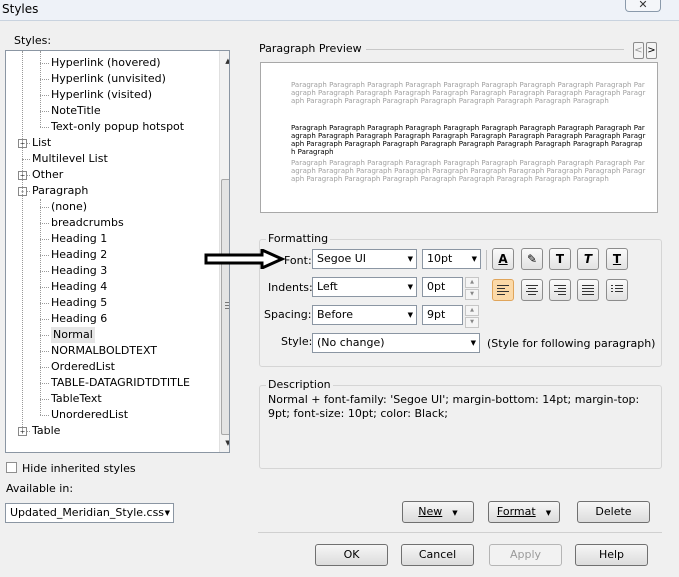  What do you see at coordinates (617, 259) in the screenshot?
I see `underline-button: T` at bounding box center [617, 259].